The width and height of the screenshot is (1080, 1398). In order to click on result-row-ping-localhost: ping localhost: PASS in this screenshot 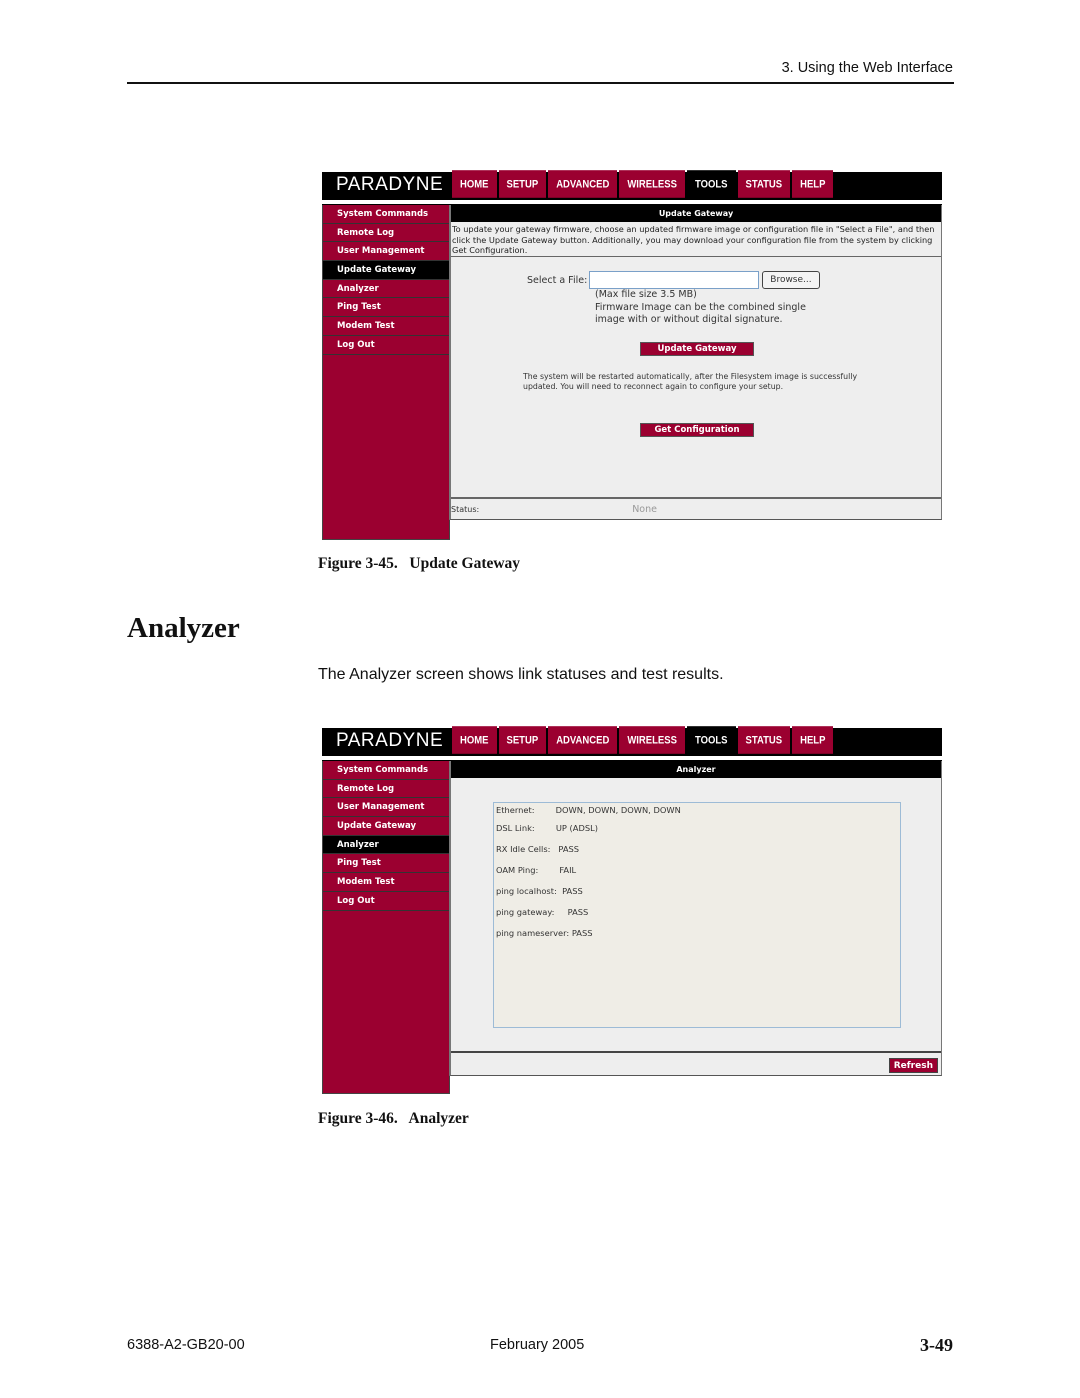, I will do `click(697, 890)`.